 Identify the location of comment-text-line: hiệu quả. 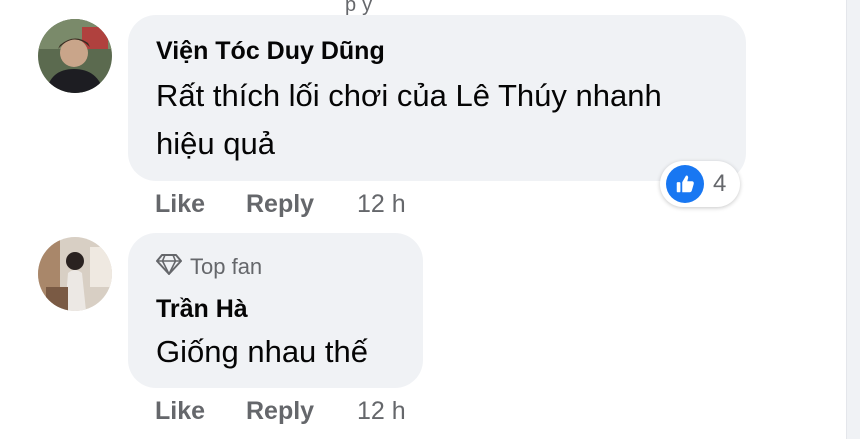
(215, 143).